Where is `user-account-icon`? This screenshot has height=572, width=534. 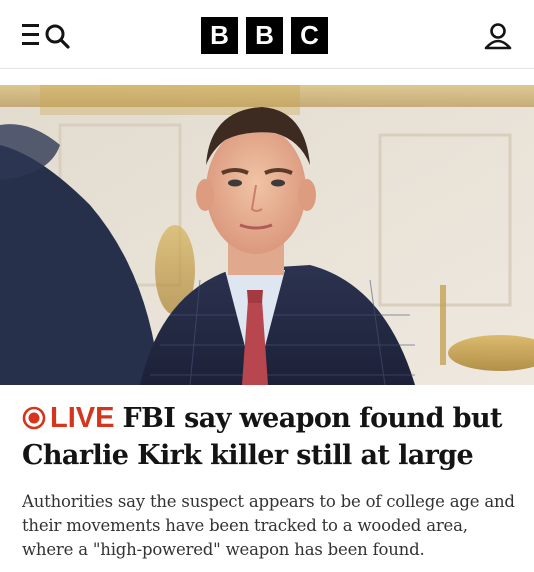
user-account-icon is located at coordinates (498, 36).